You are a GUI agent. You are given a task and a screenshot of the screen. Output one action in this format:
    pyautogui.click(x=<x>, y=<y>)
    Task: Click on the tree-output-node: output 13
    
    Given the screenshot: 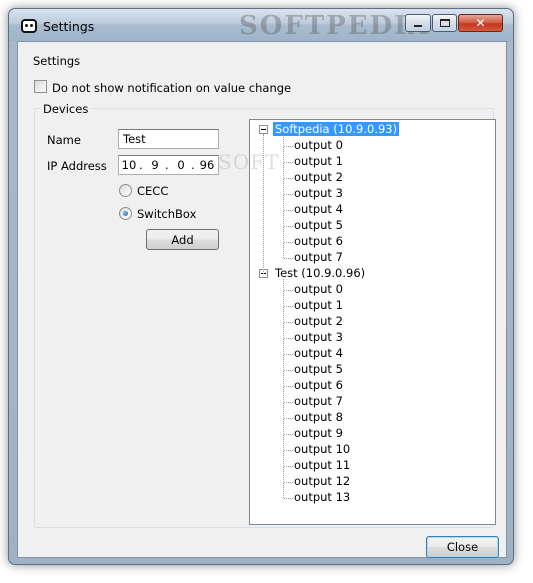 What is the action you would take?
    pyautogui.click(x=322, y=497)
    